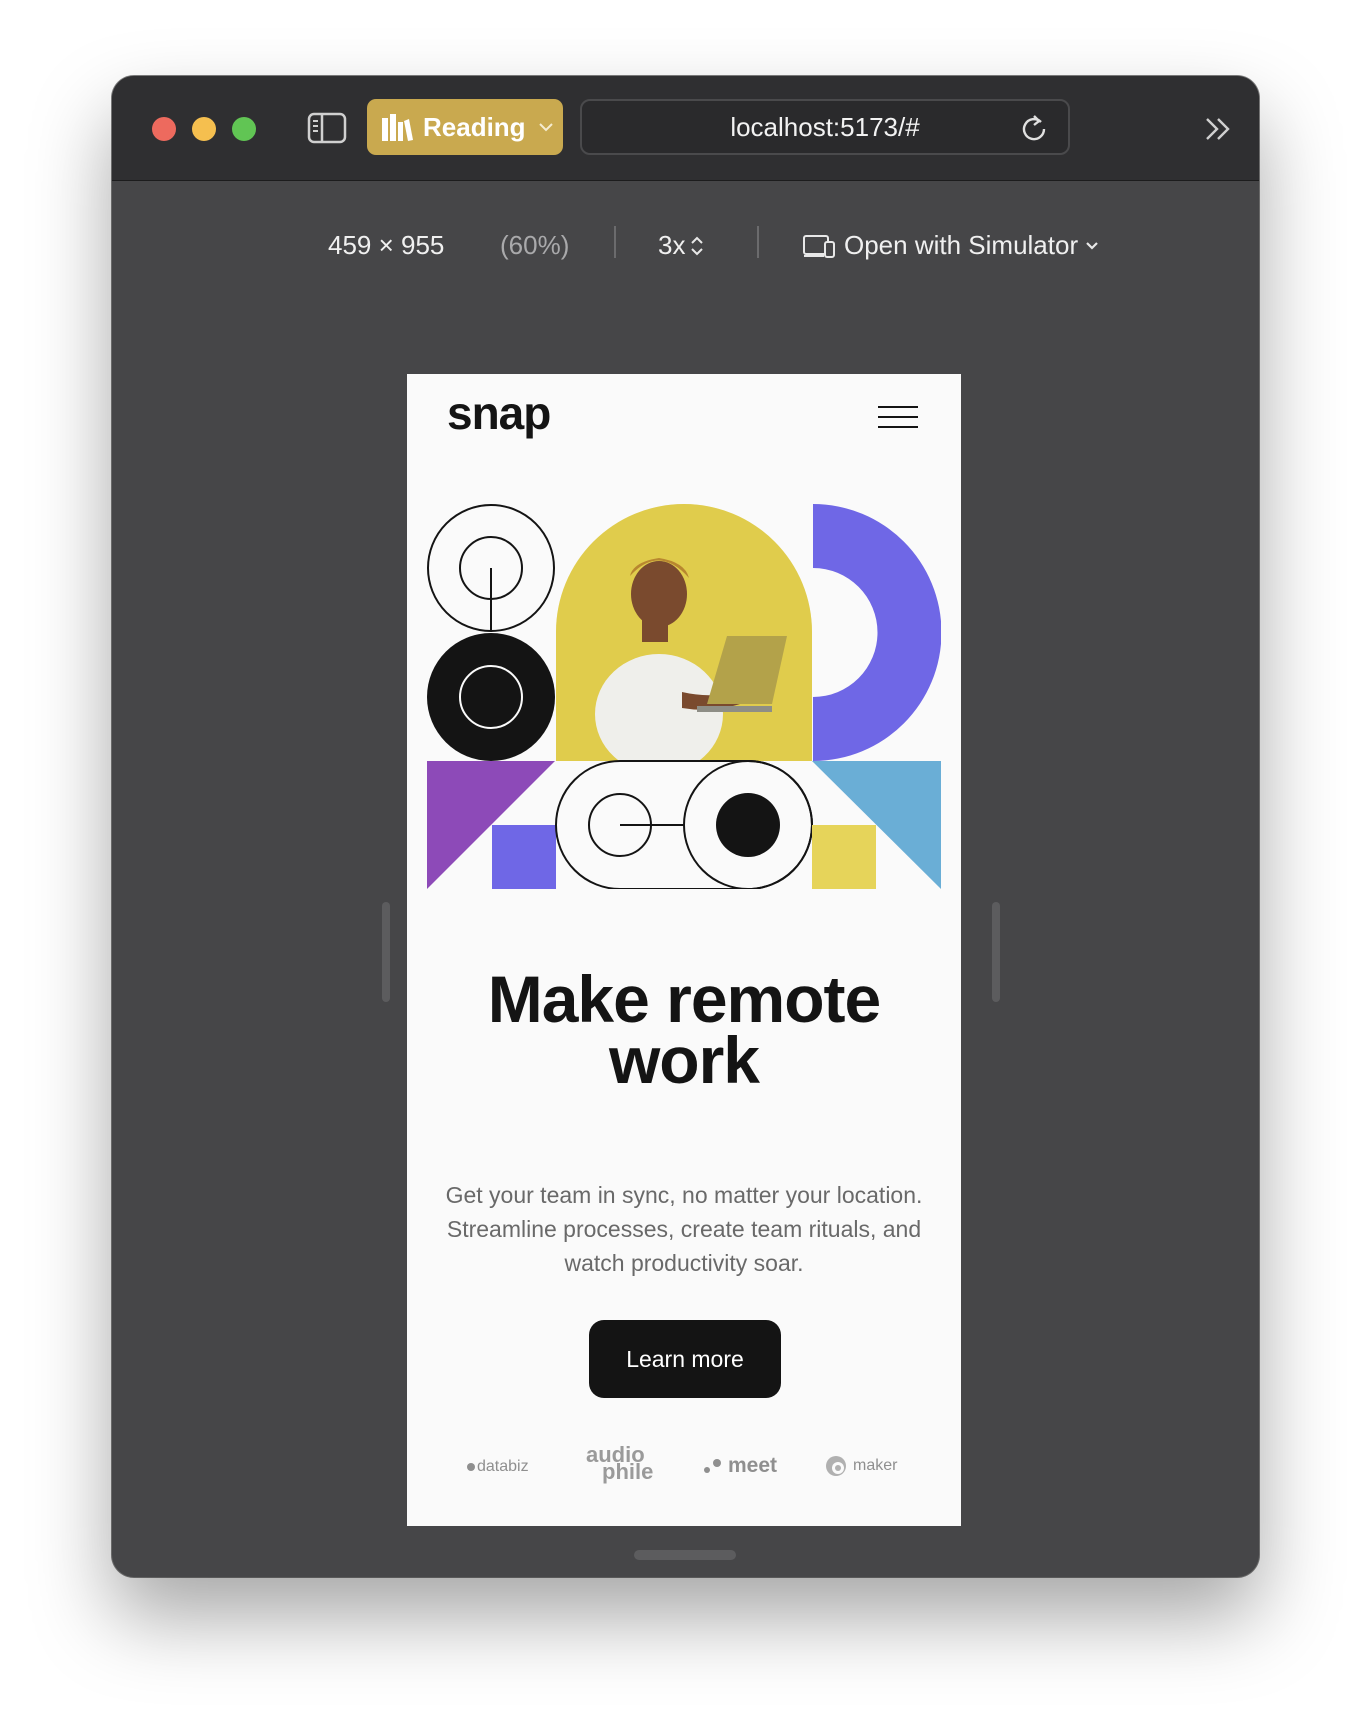  What do you see at coordinates (684, 632) in the screenshot?
I see `hero-photo` at bounding box center [684, 632].